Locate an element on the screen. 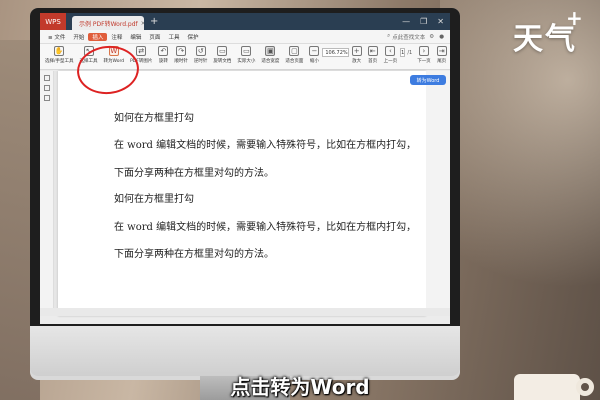  status-bar is located at coordinates (245, 312).